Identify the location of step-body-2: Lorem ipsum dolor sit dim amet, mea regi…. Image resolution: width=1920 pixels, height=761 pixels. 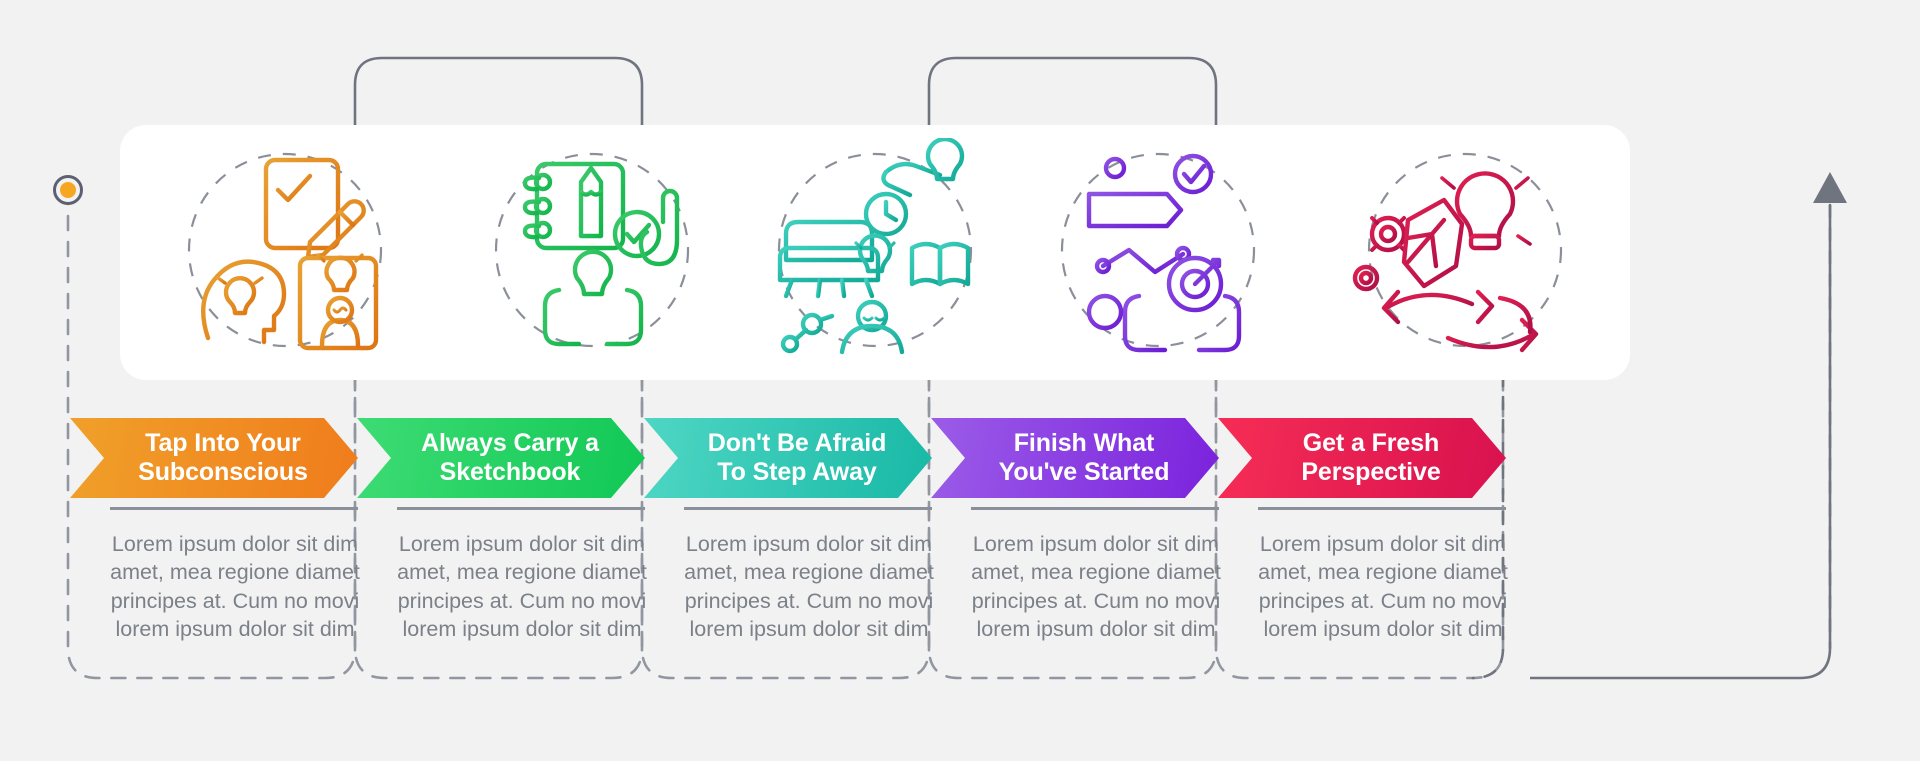
(522, 587).